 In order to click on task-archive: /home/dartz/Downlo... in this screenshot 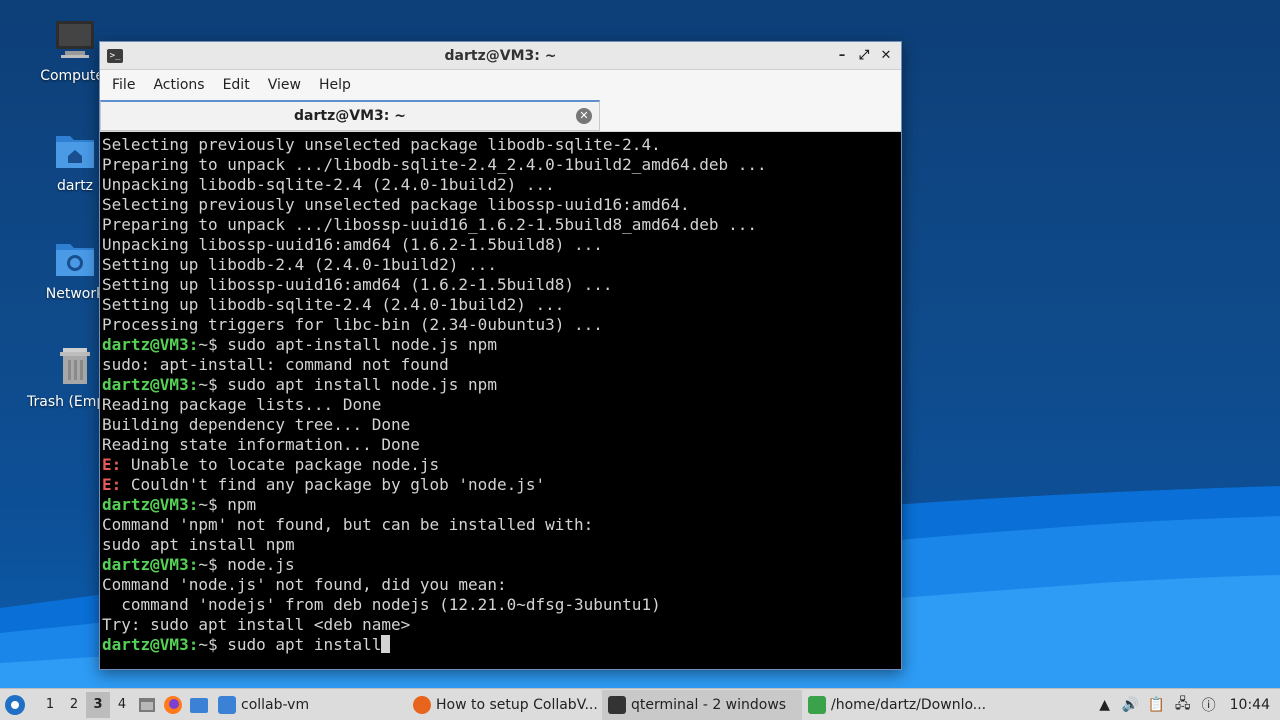, I will do `click(899, 705)`.